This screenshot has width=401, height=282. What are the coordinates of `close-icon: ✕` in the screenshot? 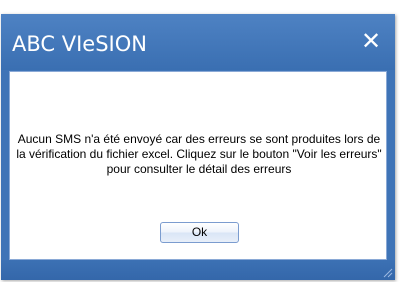 It's located at (371, 41).